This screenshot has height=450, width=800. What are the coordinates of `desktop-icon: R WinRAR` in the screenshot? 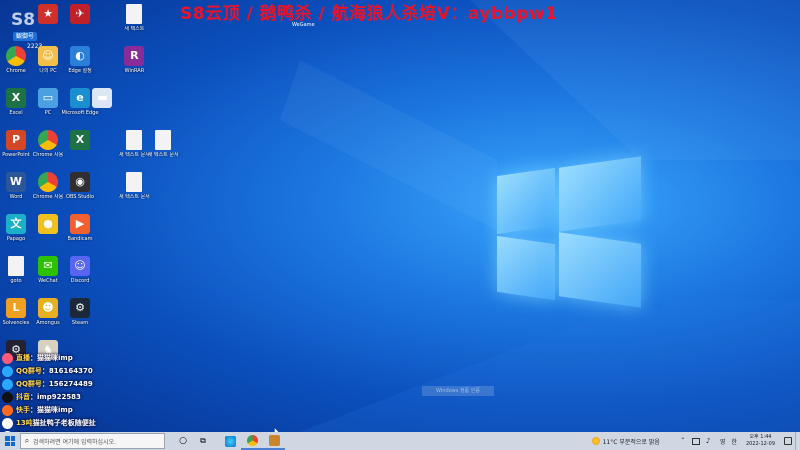 It's located at (134, 67).